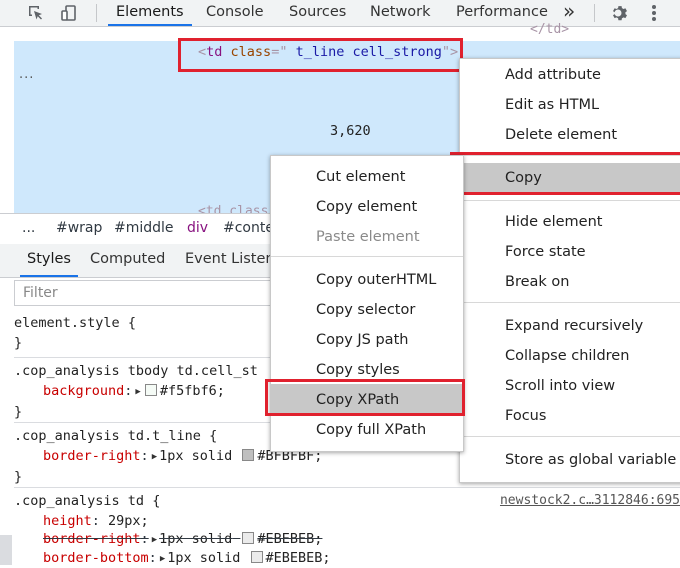 The height and width of the screenshot is (568, 680). What do you see at coordinates (67, 323) in the screenshot?
I see `rule-selector: element.style` at bounding box center [67, 323].